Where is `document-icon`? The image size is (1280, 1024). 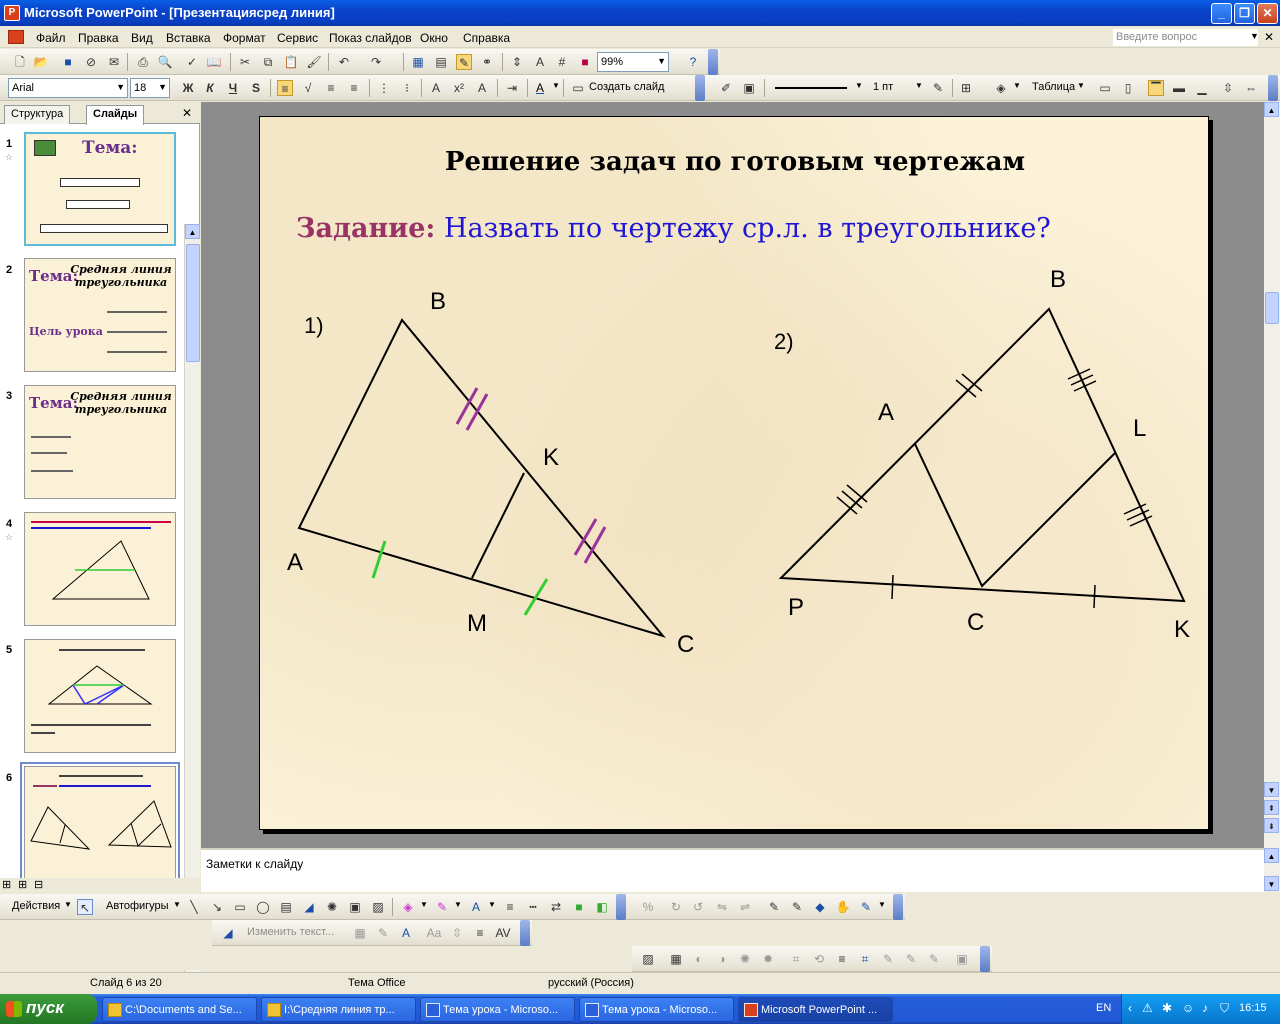
document-icon is located at coordinates (16, 37).